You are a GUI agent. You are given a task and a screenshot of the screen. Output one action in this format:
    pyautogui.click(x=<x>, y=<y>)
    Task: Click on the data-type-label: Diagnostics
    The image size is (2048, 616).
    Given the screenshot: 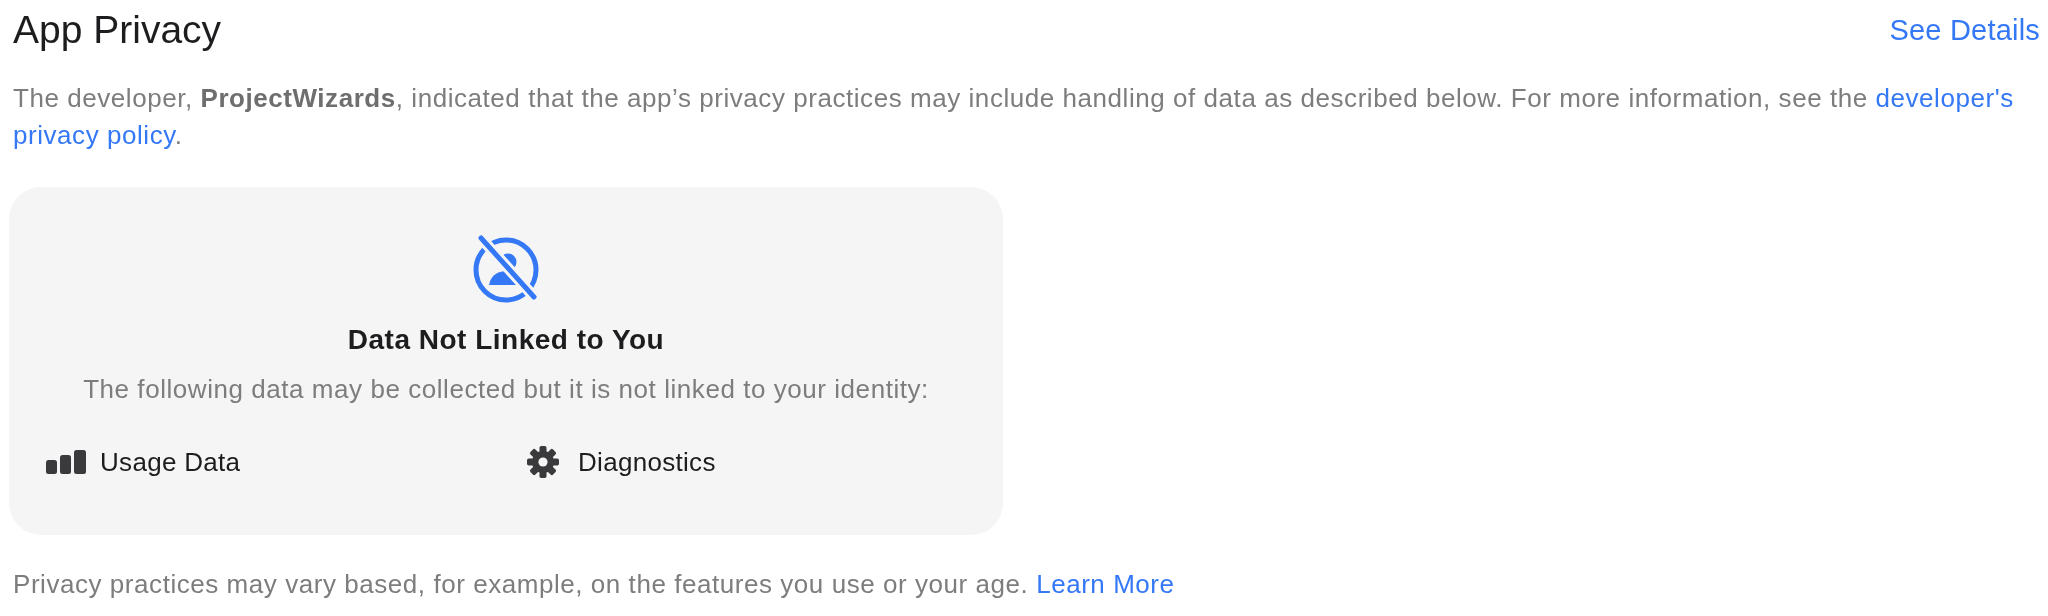 What is the action you would take?
    pyautogui.click(x=647, y=462)
    